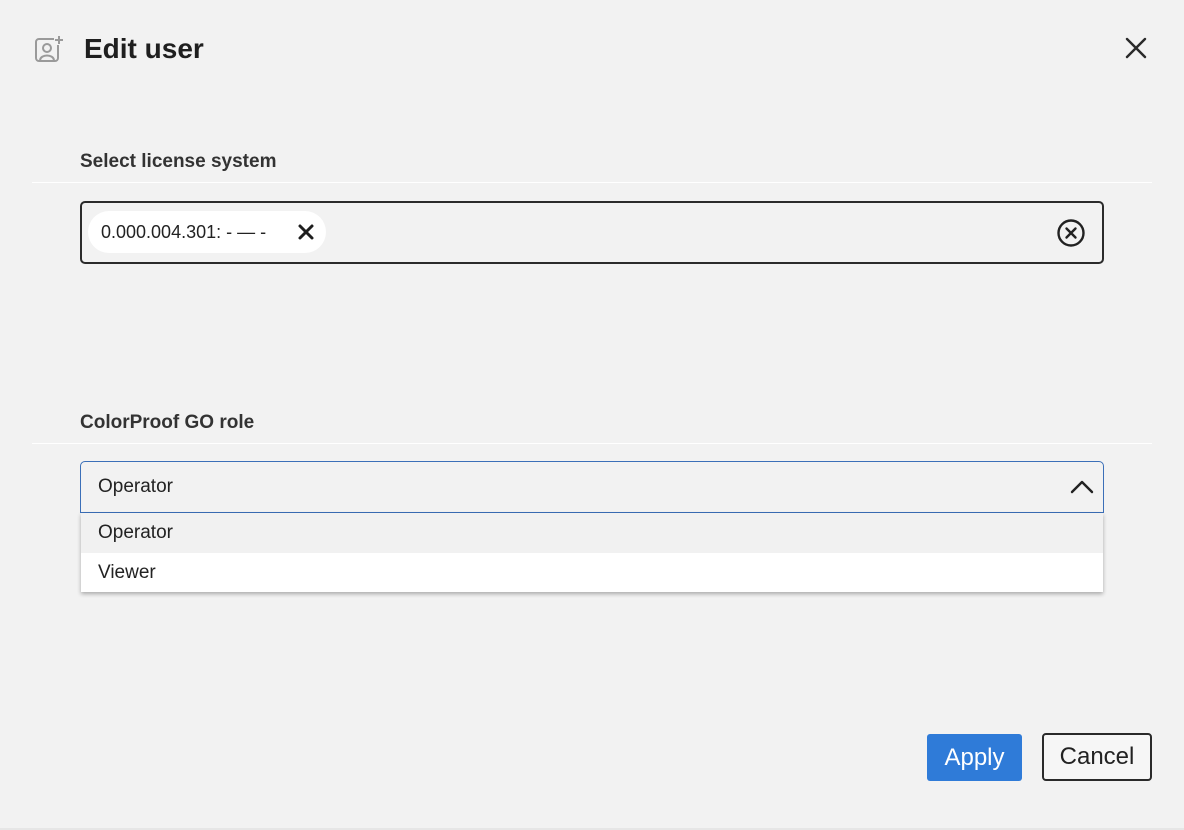 The height and width of the screenshot is (830, 1184). I want to click on clear-circle-icon, so click(1071, 233).